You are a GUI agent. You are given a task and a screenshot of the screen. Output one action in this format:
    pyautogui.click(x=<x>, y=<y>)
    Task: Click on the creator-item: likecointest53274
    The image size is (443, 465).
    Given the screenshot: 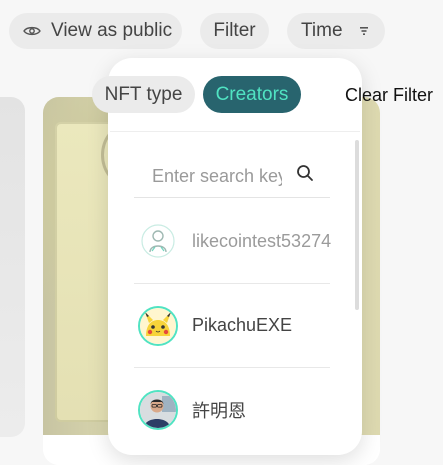 What is the action you would take?
    pyautogui.click(x=233, y=241)
    